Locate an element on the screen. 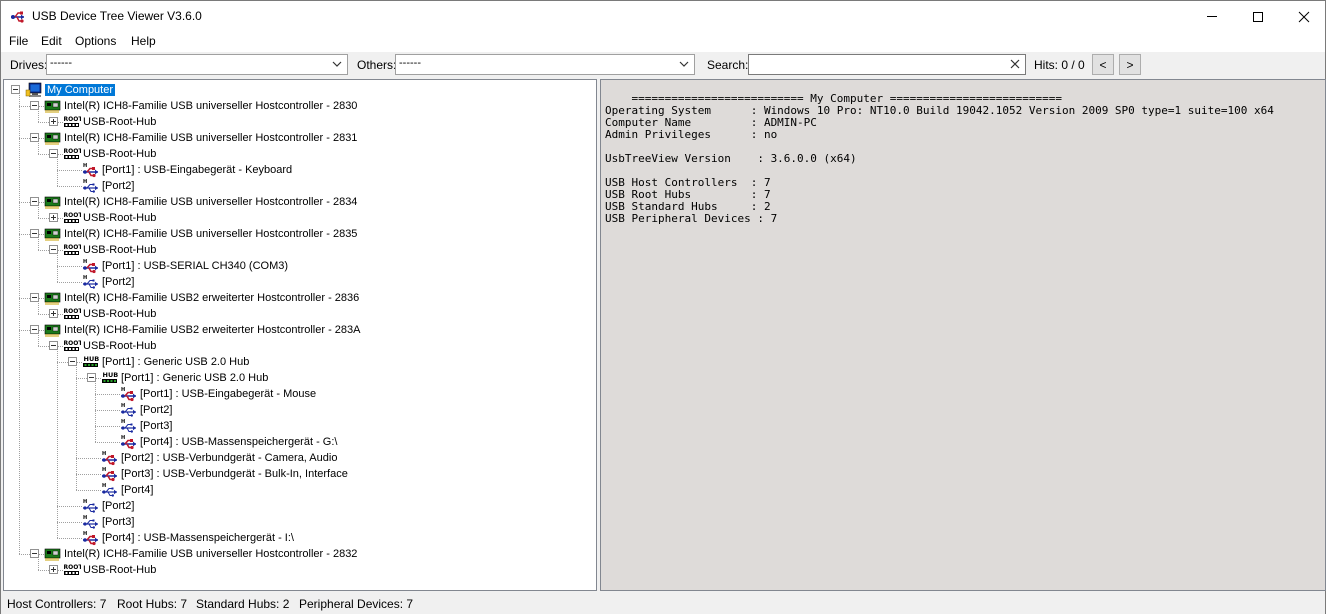 The width and height of the screenshot is (1326, 614). menu-edit: Edit is located at coordinates (51, 41).